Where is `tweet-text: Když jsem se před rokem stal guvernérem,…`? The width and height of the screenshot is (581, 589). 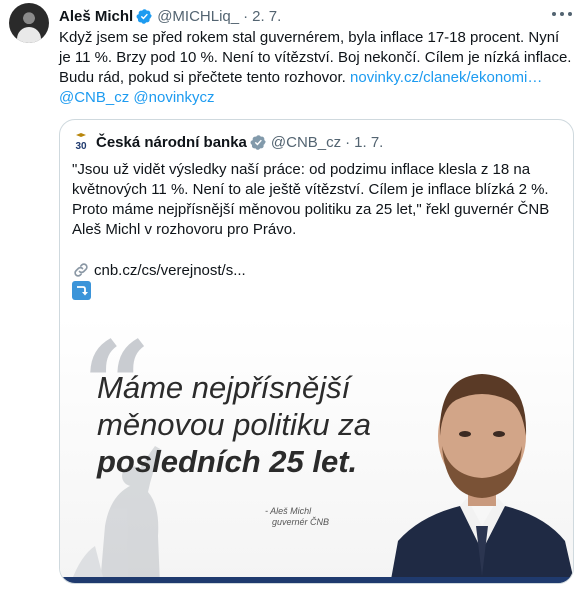 tweet-text: Když jsem se před rokem stal guvernérem,… is located at coordinates (316, 68).